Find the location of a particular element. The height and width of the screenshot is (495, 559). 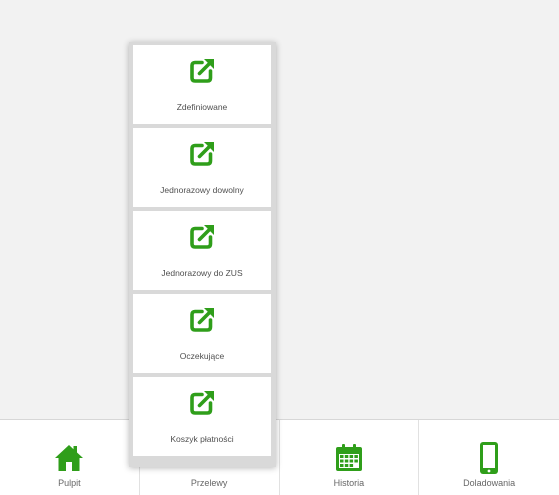

smartphone-icon is located at coordinates (489, 458).